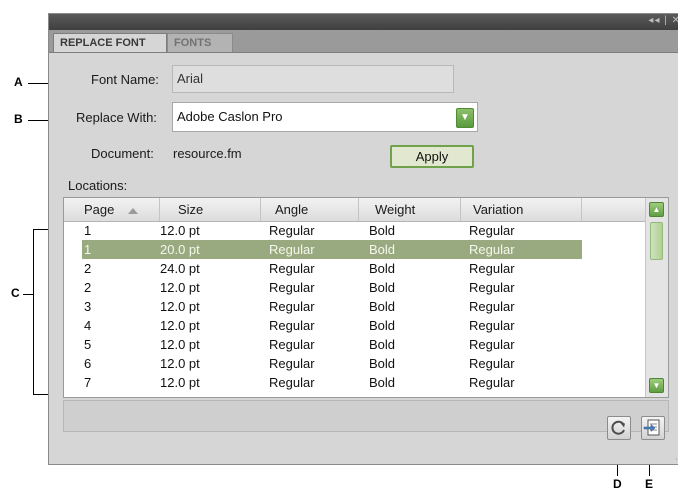 The height and width of the screenshot is (493, 678). What do you see at coordinates (33, 312) in the screenshot?
I see `callout-c-bracket-v` at bounding box center [33, 312].